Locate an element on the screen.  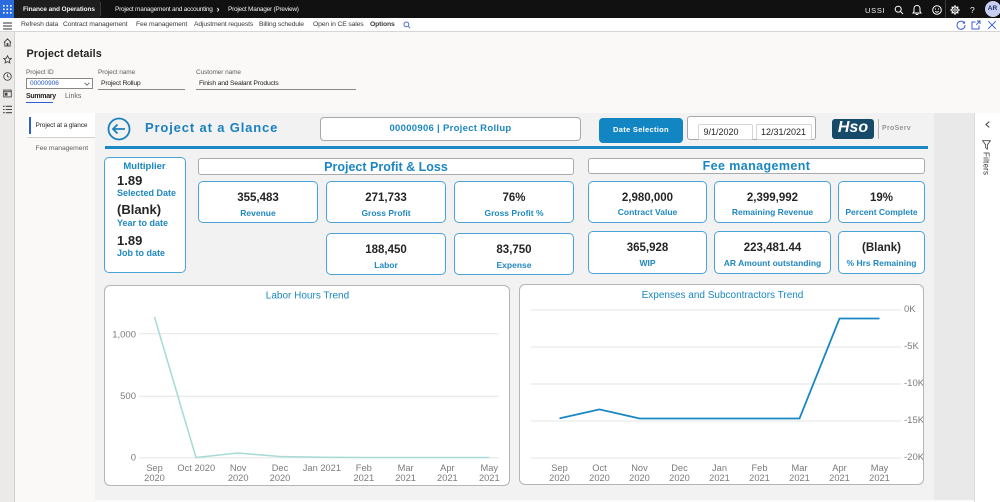
svg-text: Labor Hours Trend is located at coordinates (307, 296).